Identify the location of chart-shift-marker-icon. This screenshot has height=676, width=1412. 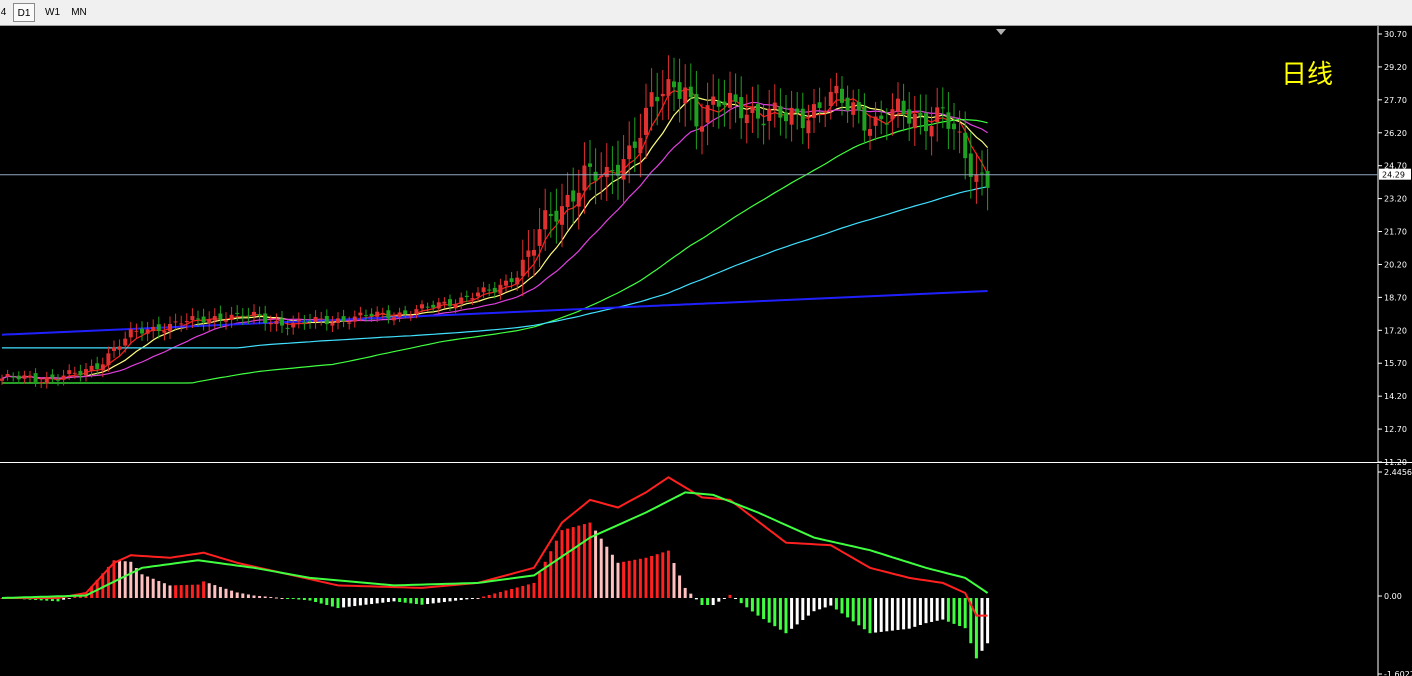
(1001, 32).